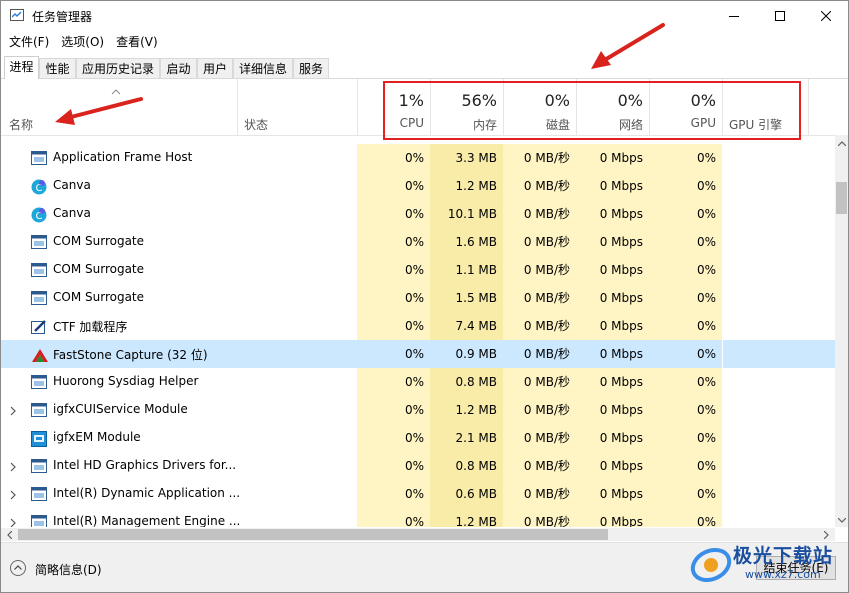 This screenshot has width=849, height=593. What do you see at coordinates (313, 534) in the screenshot?
I see `horizontal-scroll-thumb` at bounding box center [313, 534].